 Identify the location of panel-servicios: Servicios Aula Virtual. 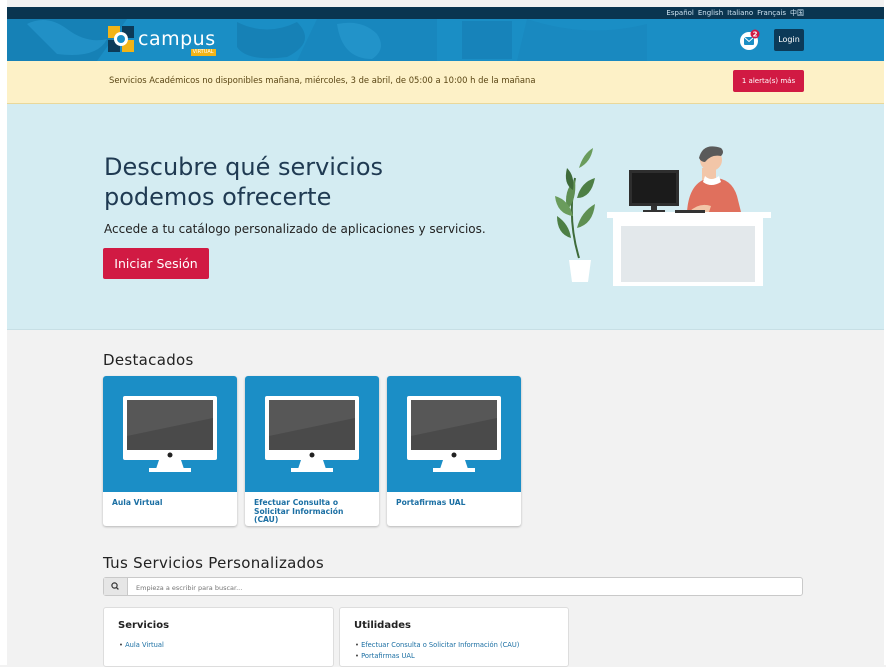
(218, 637).